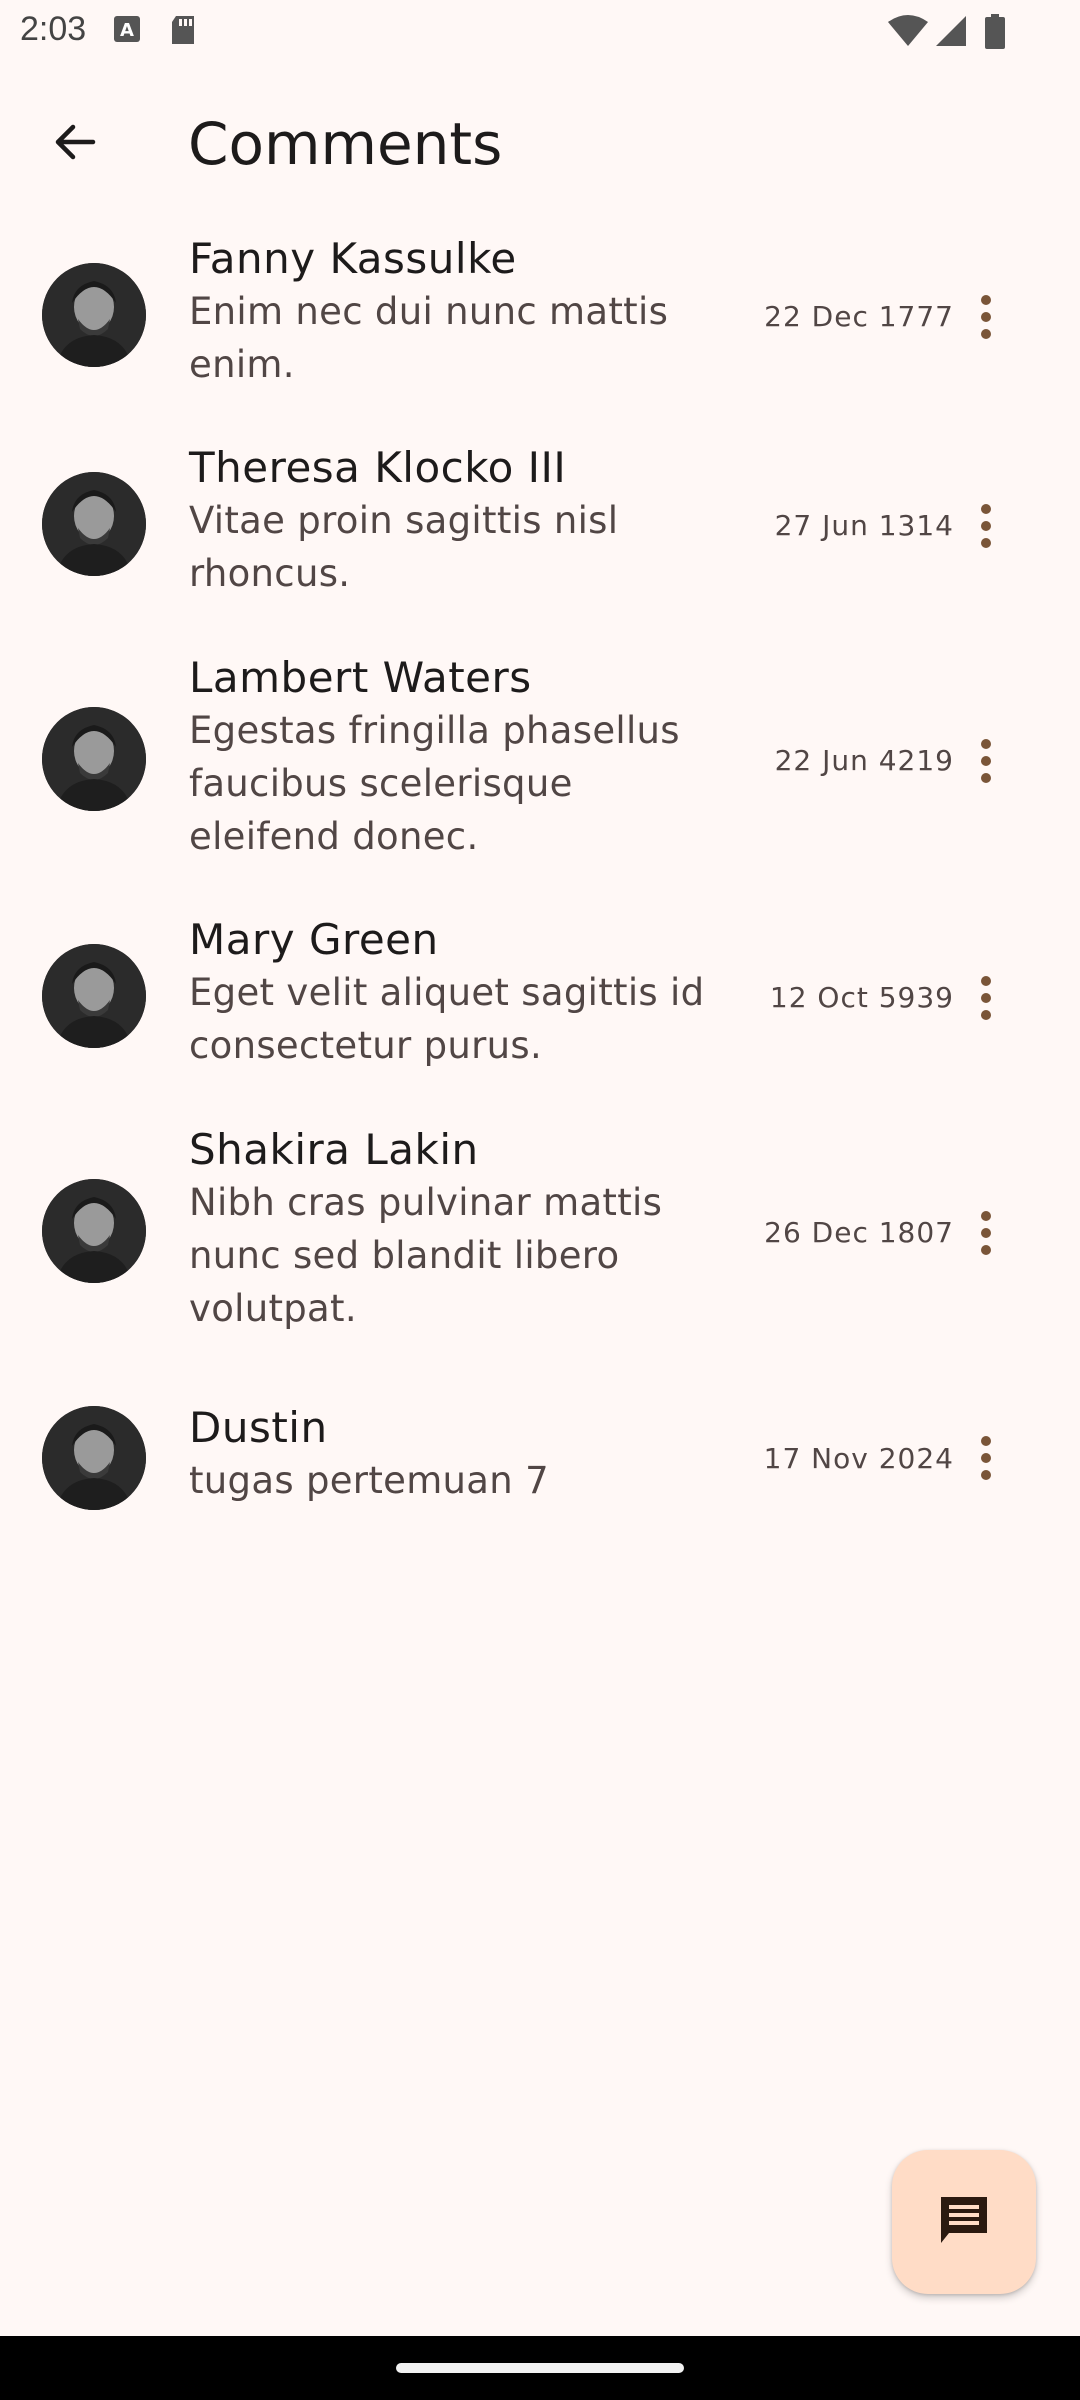  What do you see at coordinates (995, 34) in the screenshot?
I see `battery-icon` at bounding box center [995, 34].